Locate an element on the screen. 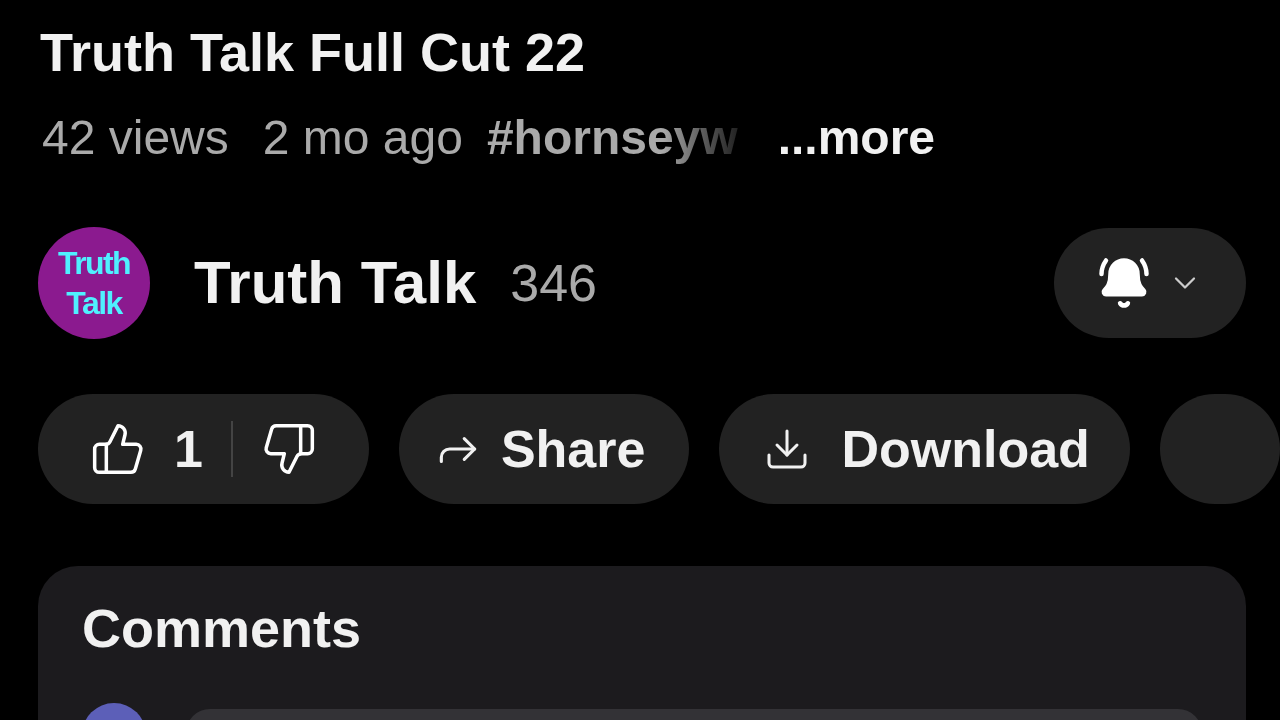  like-count: 1 is located at coordinates (188, 449).